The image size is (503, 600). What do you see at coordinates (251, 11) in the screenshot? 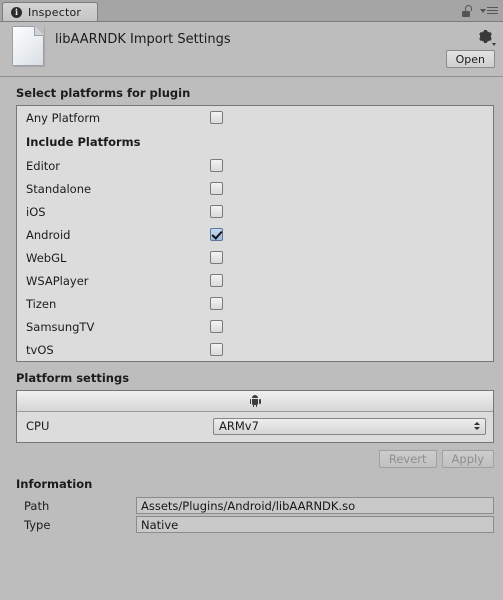
I see `inspector-tab-bar: i Inspector` at bounding box center [251, 11].